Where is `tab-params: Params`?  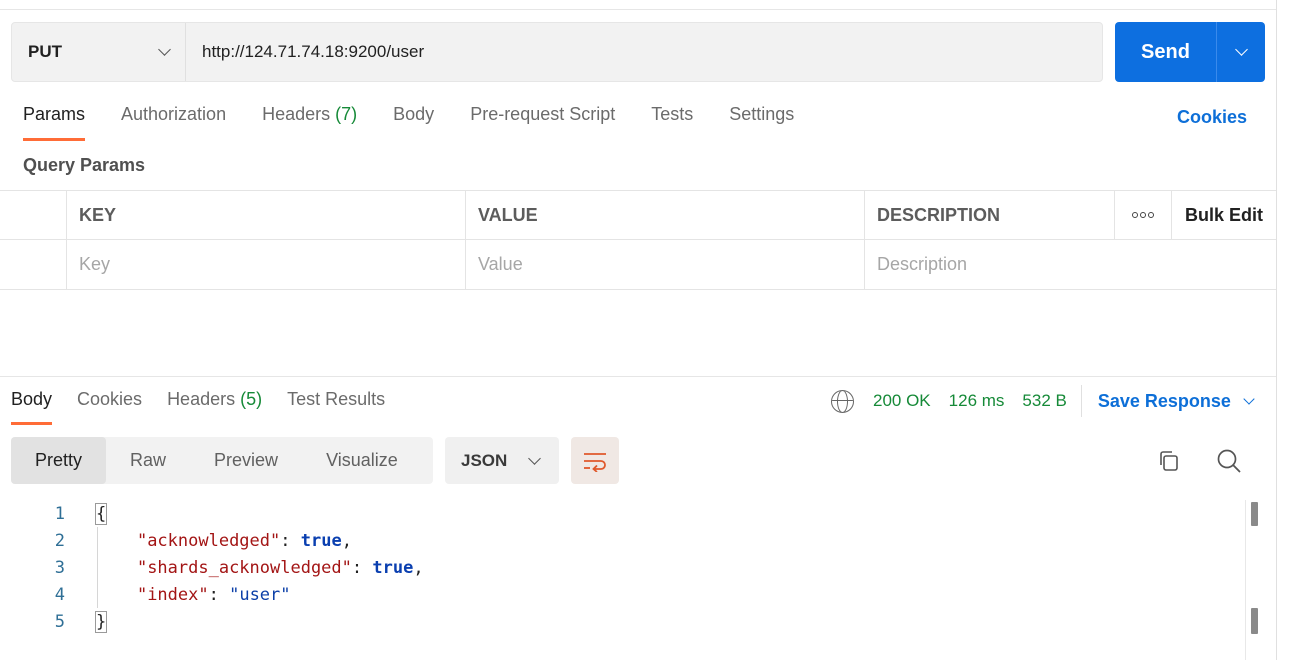 tab-params: Params is located at coordinates (54, 122).